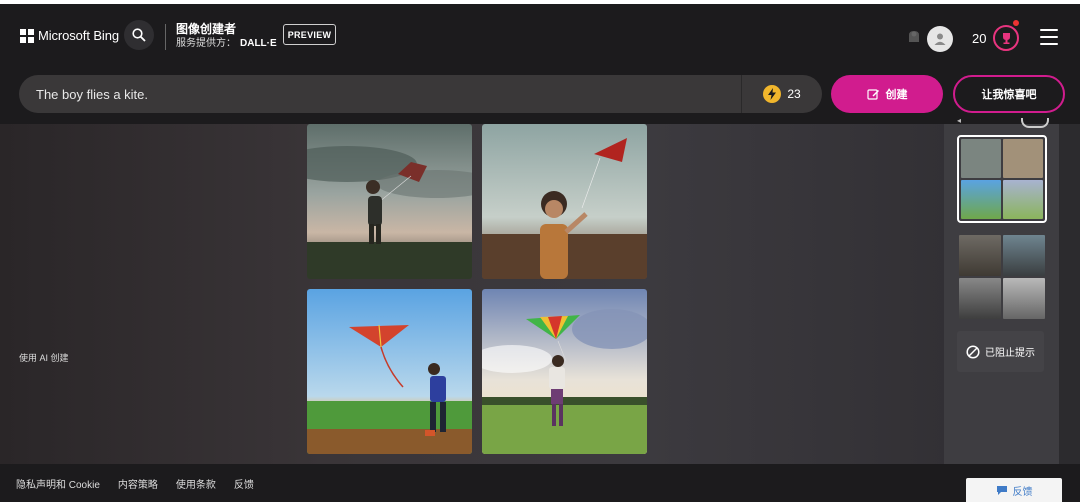  I want to click on bing-logo: Microsoft Bing, so click(69, 35).